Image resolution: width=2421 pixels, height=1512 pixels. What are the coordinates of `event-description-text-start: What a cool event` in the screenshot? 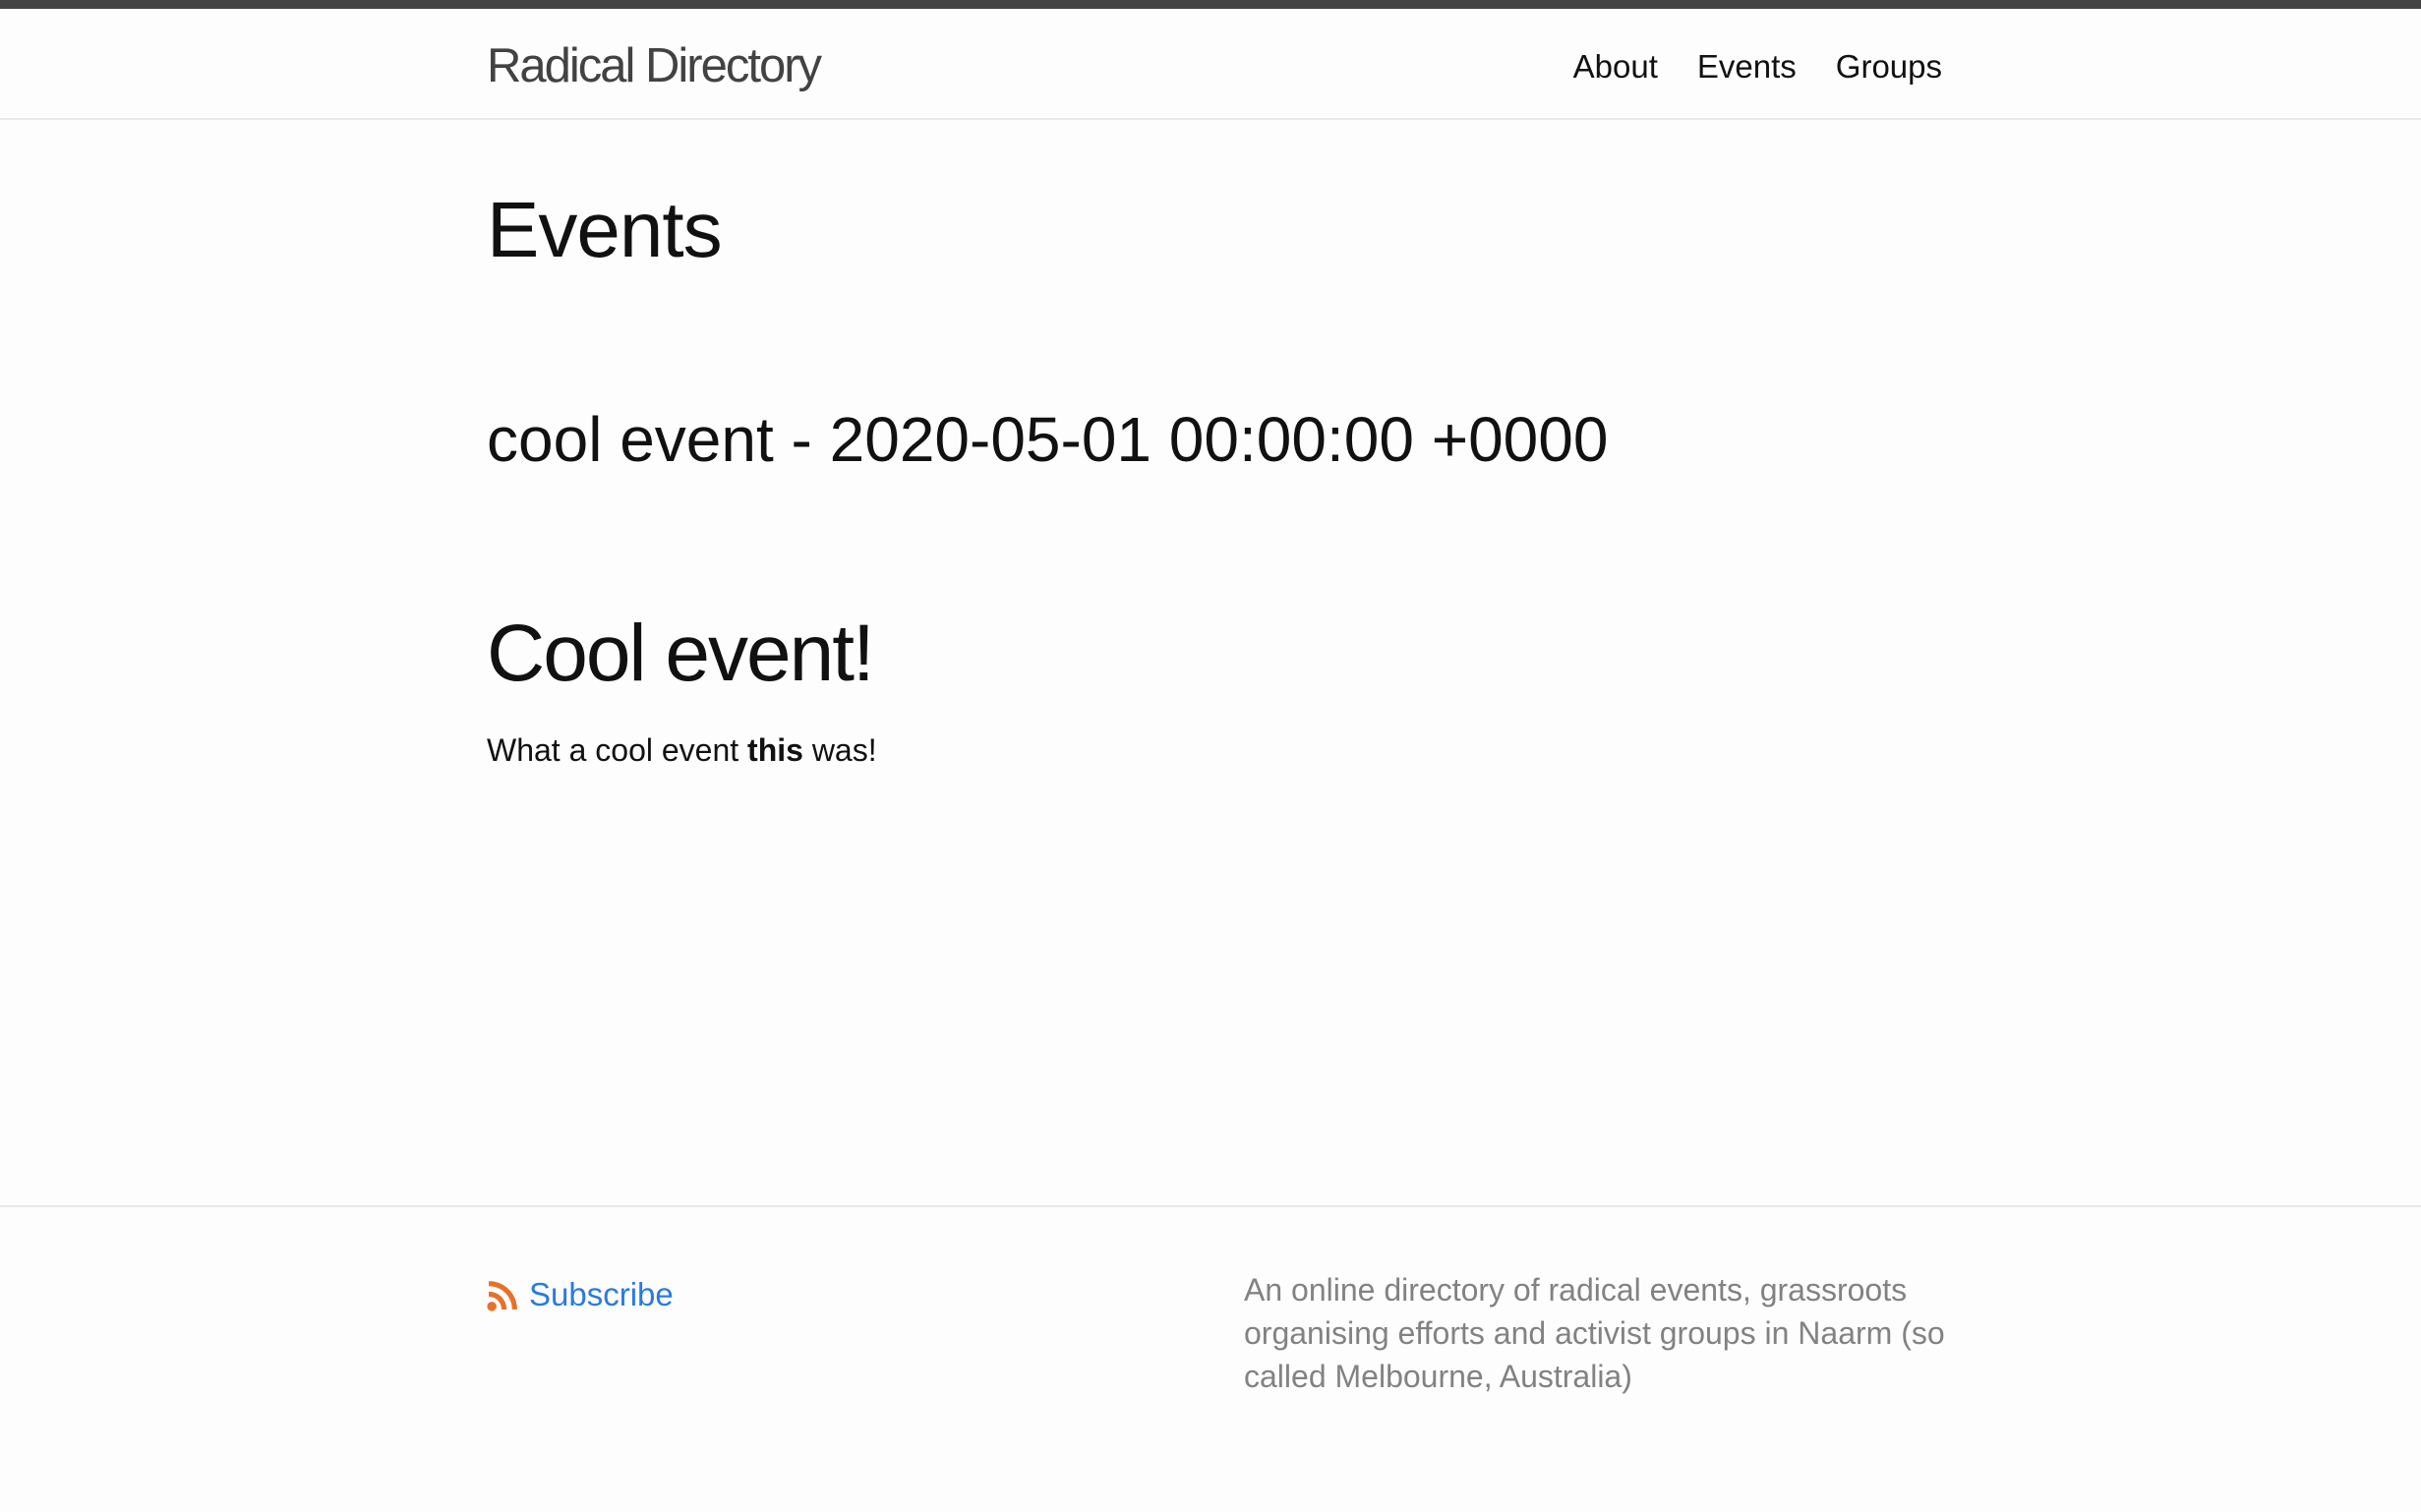 It's located at (618, 750).